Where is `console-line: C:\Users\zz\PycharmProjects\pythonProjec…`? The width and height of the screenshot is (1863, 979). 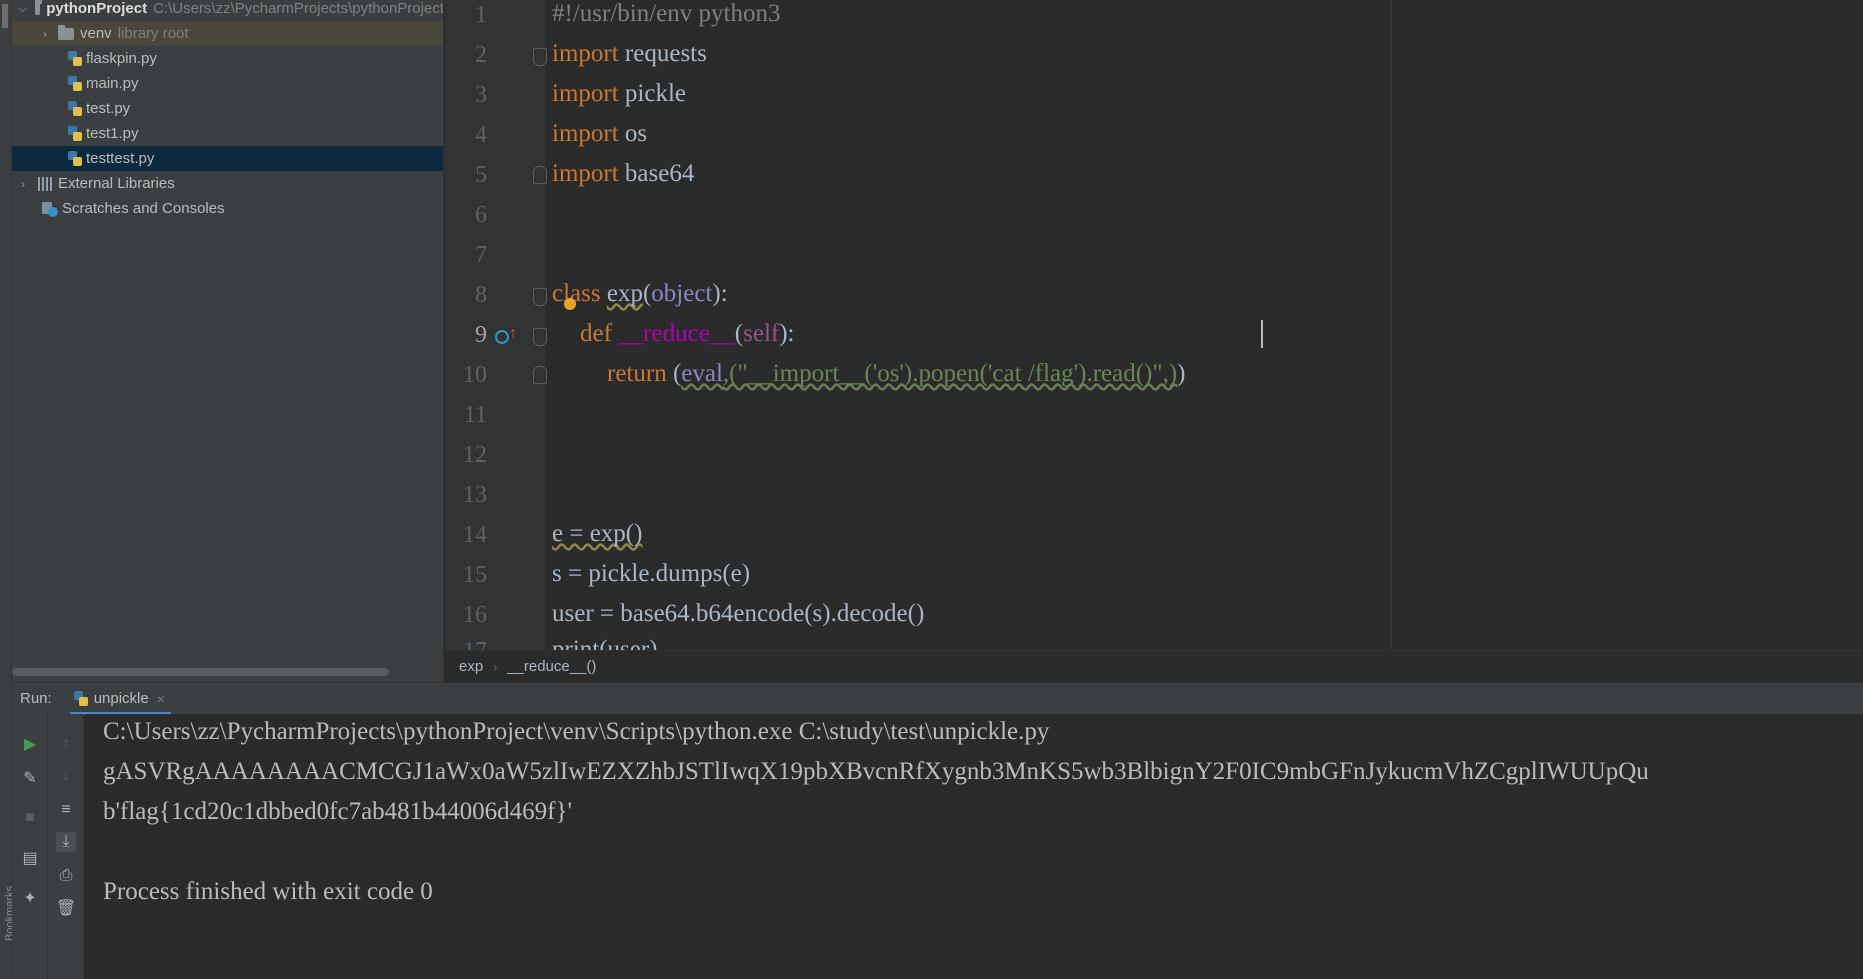 console-line: C:\Users\zz\PycharmProjects\pythonProjec… is located at coordinates (576, 731).